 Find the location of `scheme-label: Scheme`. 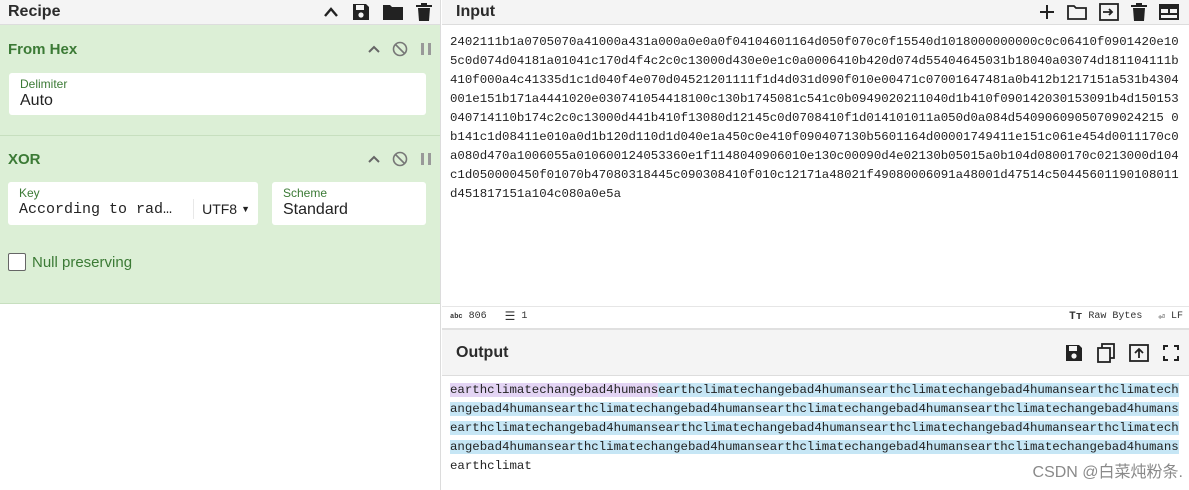

scheme-label: Scheme is located at coordinates (305, 193).